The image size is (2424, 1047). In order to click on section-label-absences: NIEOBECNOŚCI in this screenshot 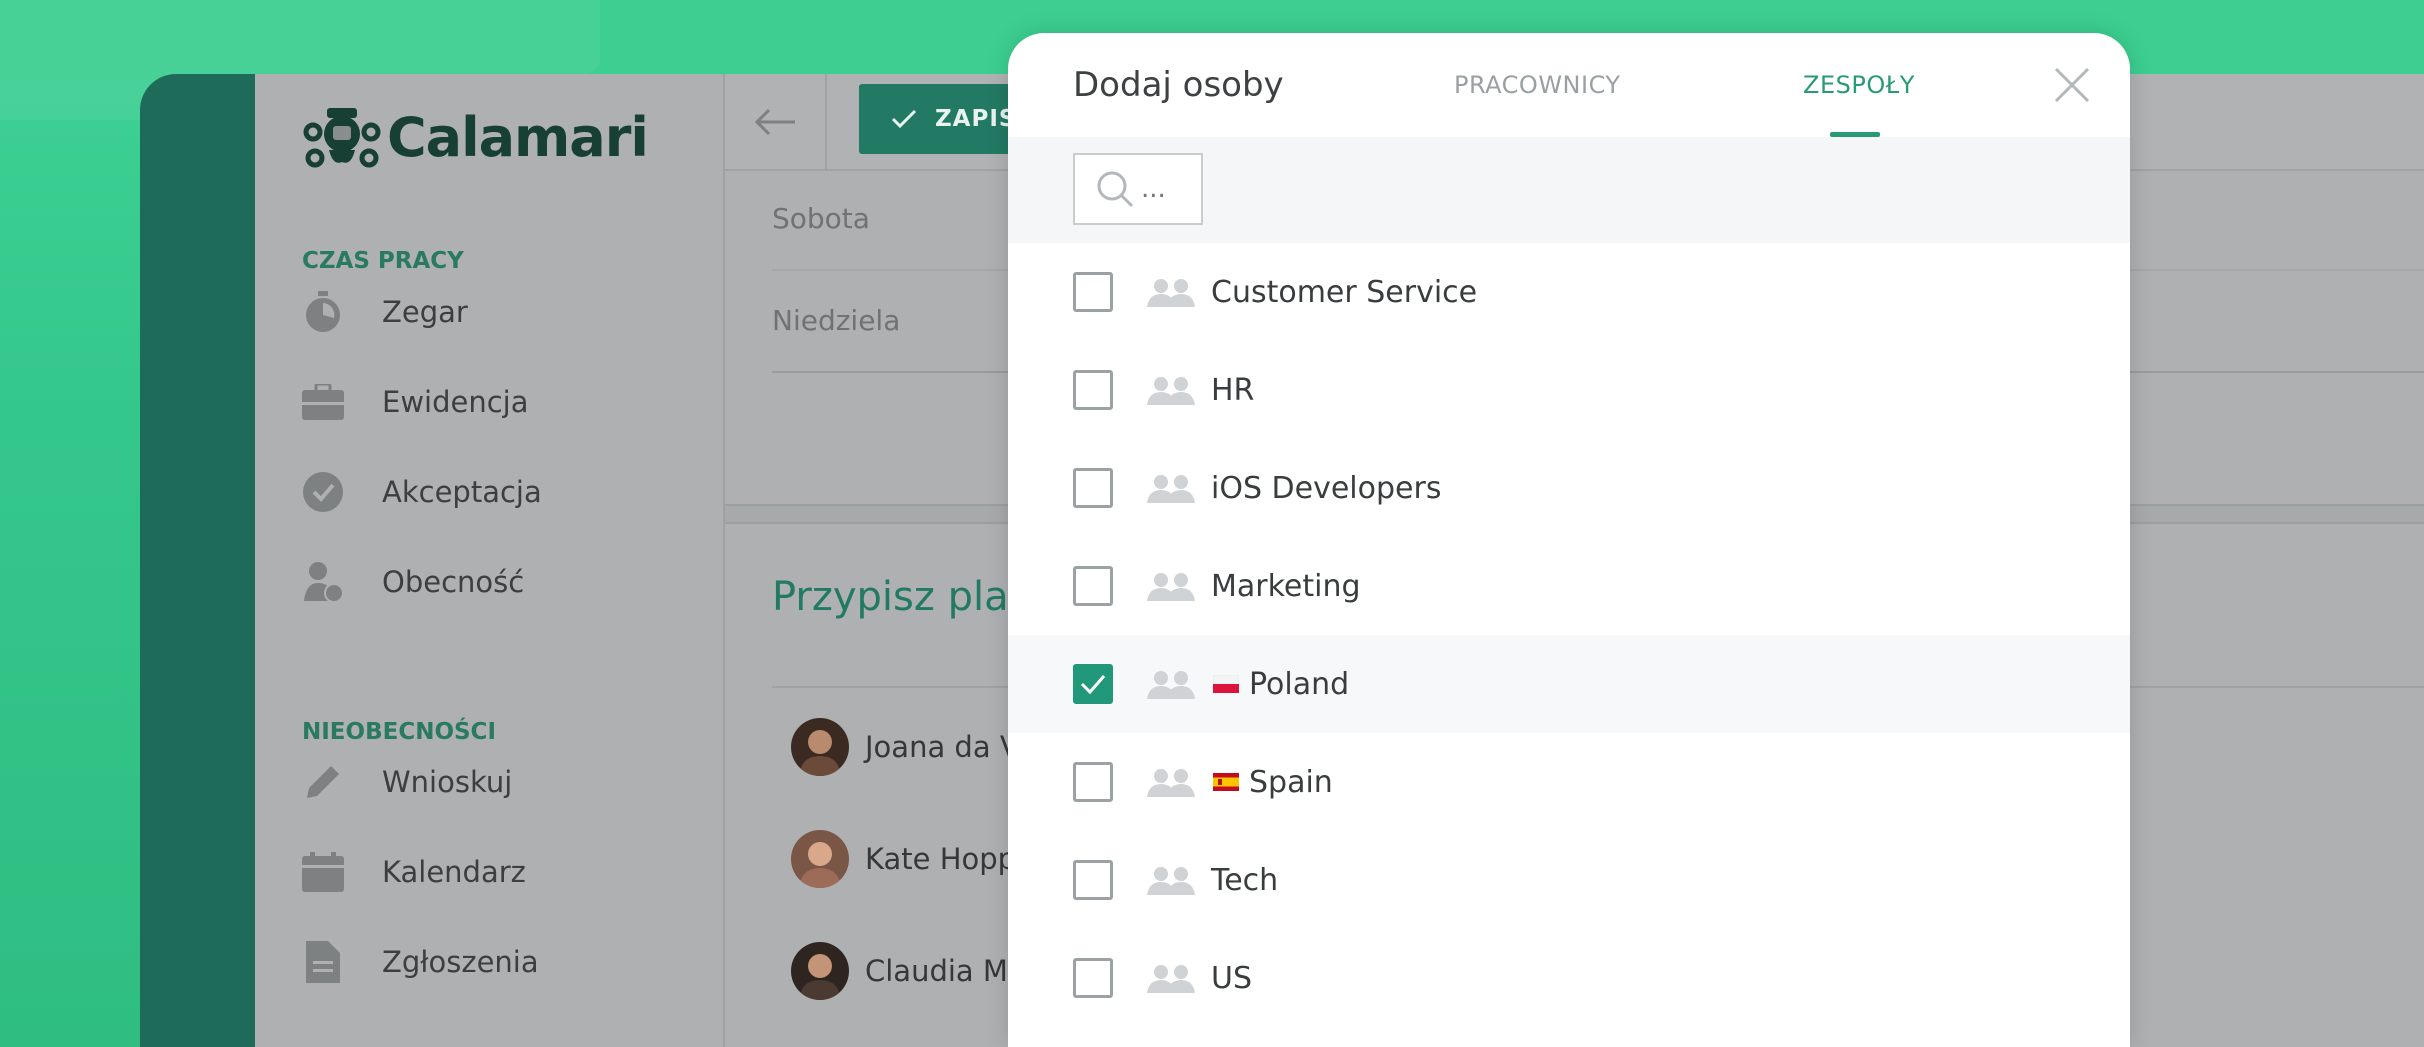, I will do `click(399, 732)`.